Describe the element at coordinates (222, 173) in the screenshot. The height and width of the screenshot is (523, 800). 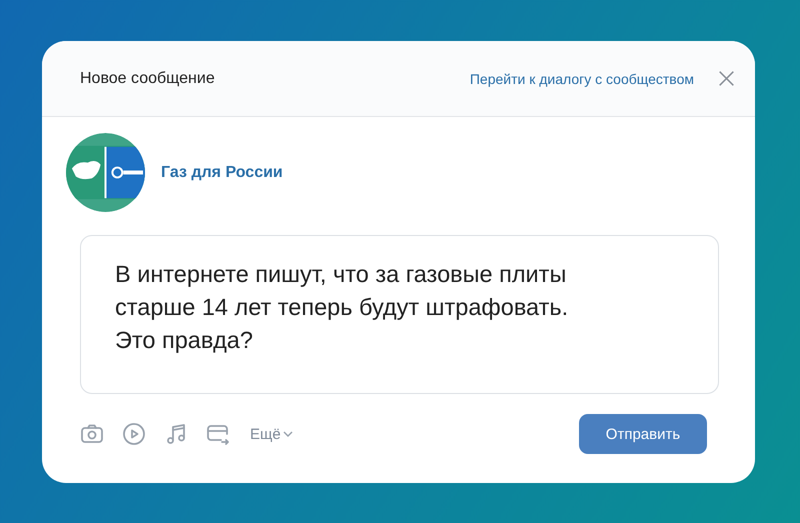
I see `community-name: Газ для России` at that location.